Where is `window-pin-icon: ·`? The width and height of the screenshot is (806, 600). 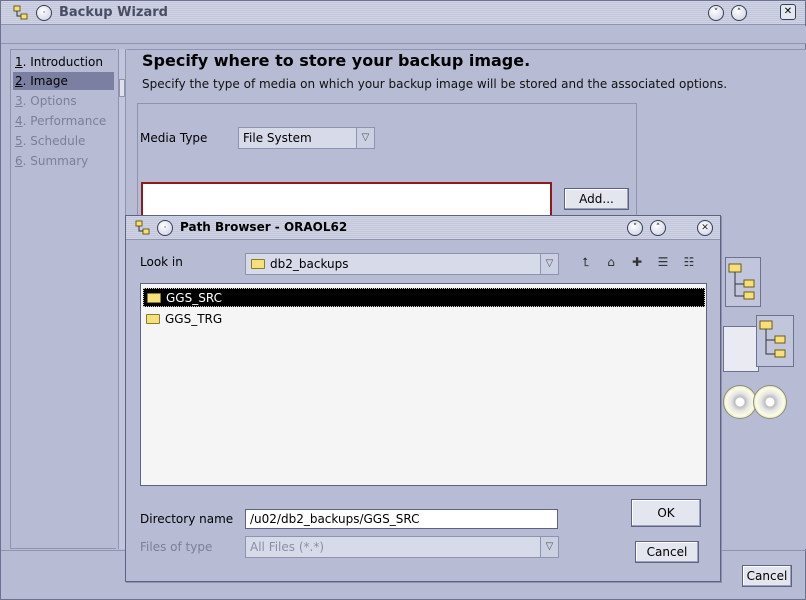
window-pin-icon: · is located at coordinates (44, 13).